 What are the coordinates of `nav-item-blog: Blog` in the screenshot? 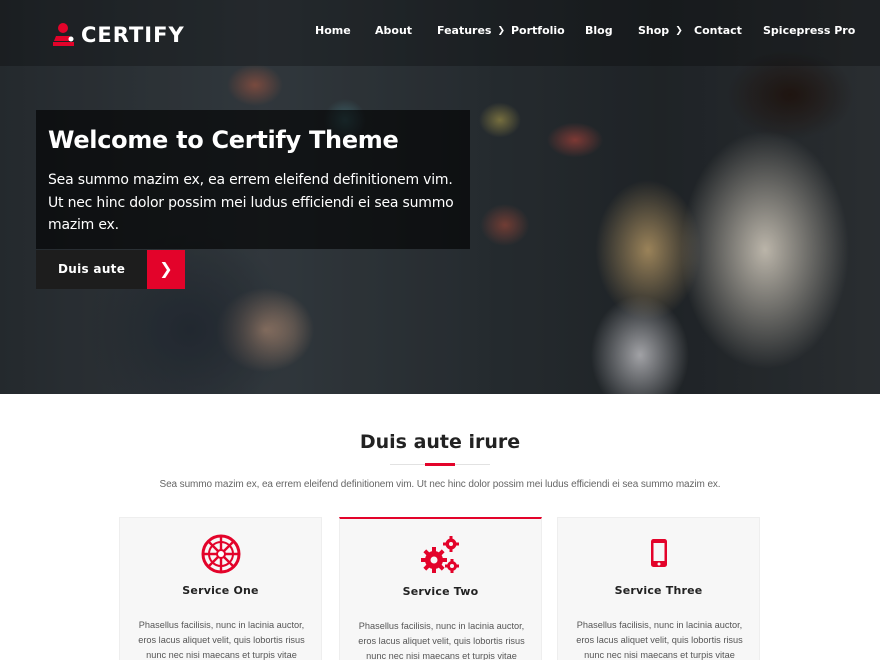 It's located at (599, 30).